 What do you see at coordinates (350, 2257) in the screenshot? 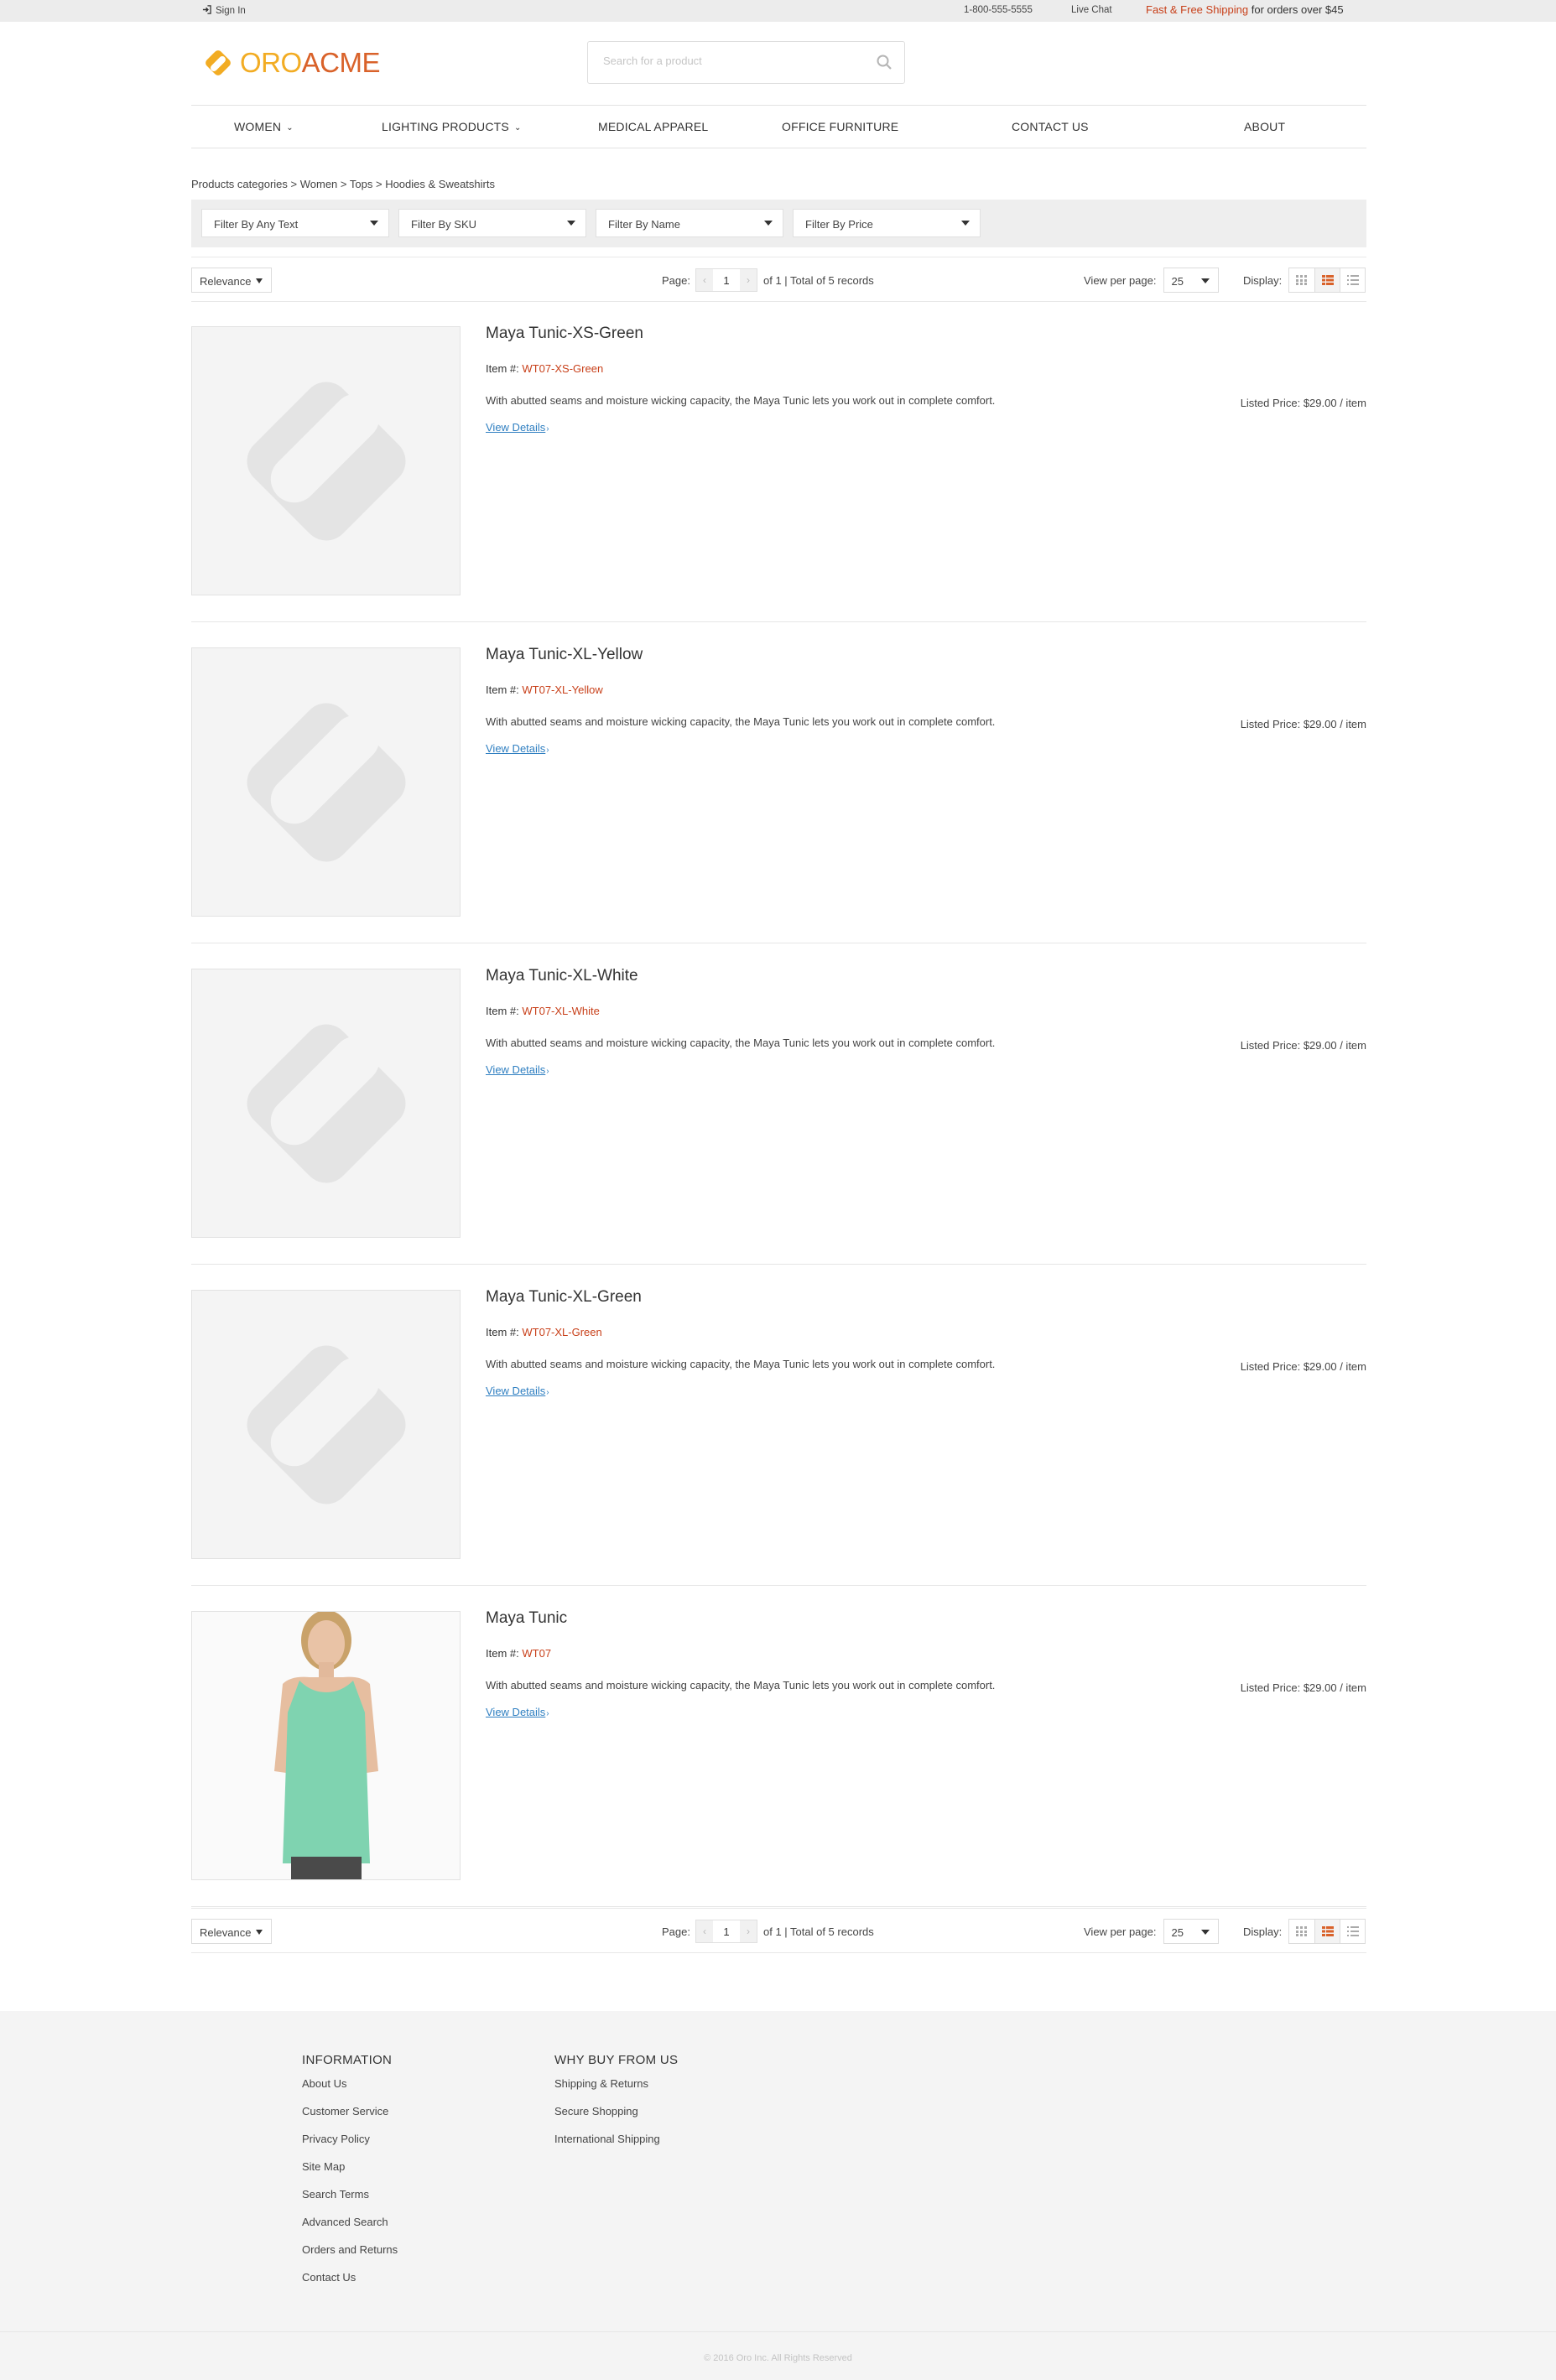
I see `footer-link-orders-and-returns: Orders and Returns` at bounding box center [350, 2257].